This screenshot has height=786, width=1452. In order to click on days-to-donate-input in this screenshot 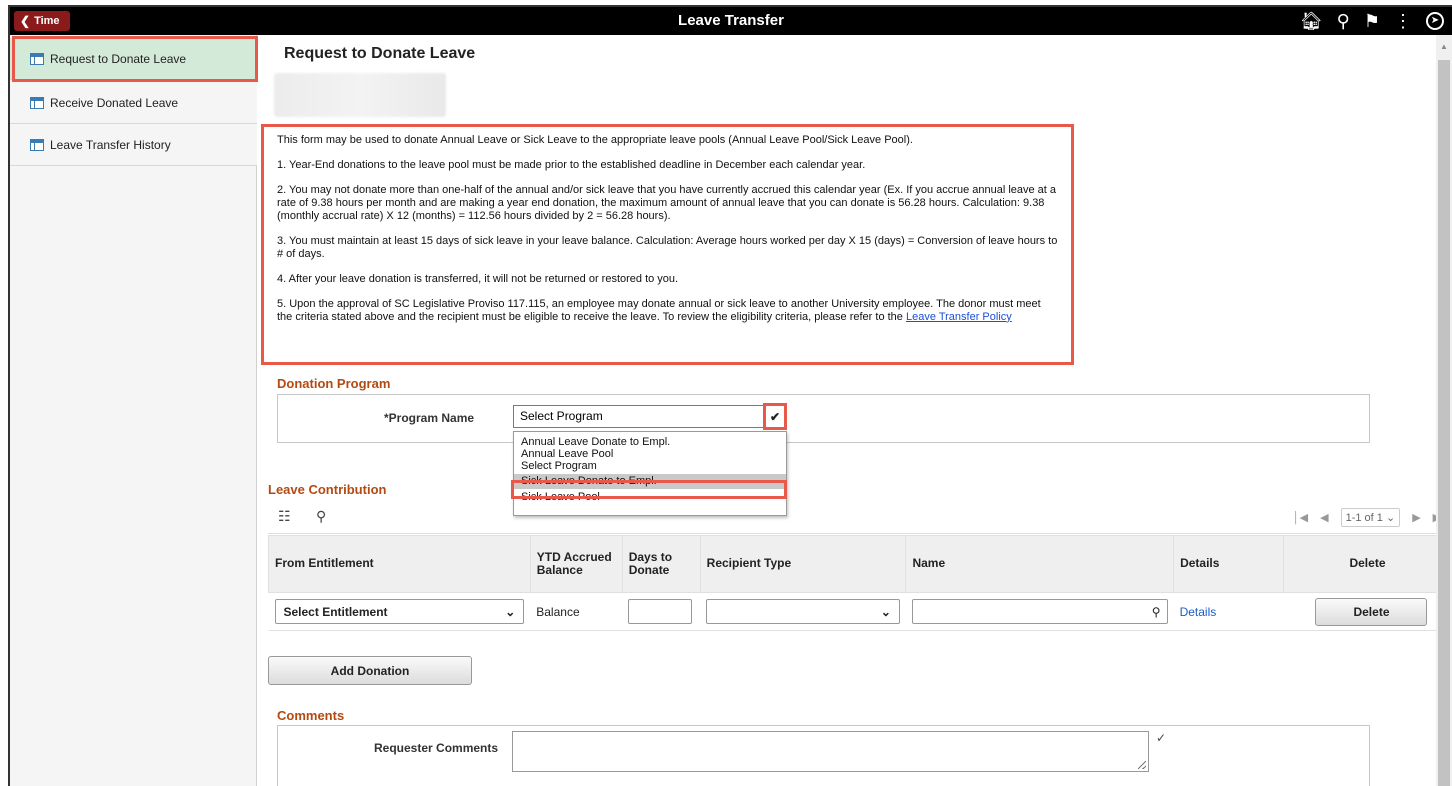, I will do `click(660, 611)`.